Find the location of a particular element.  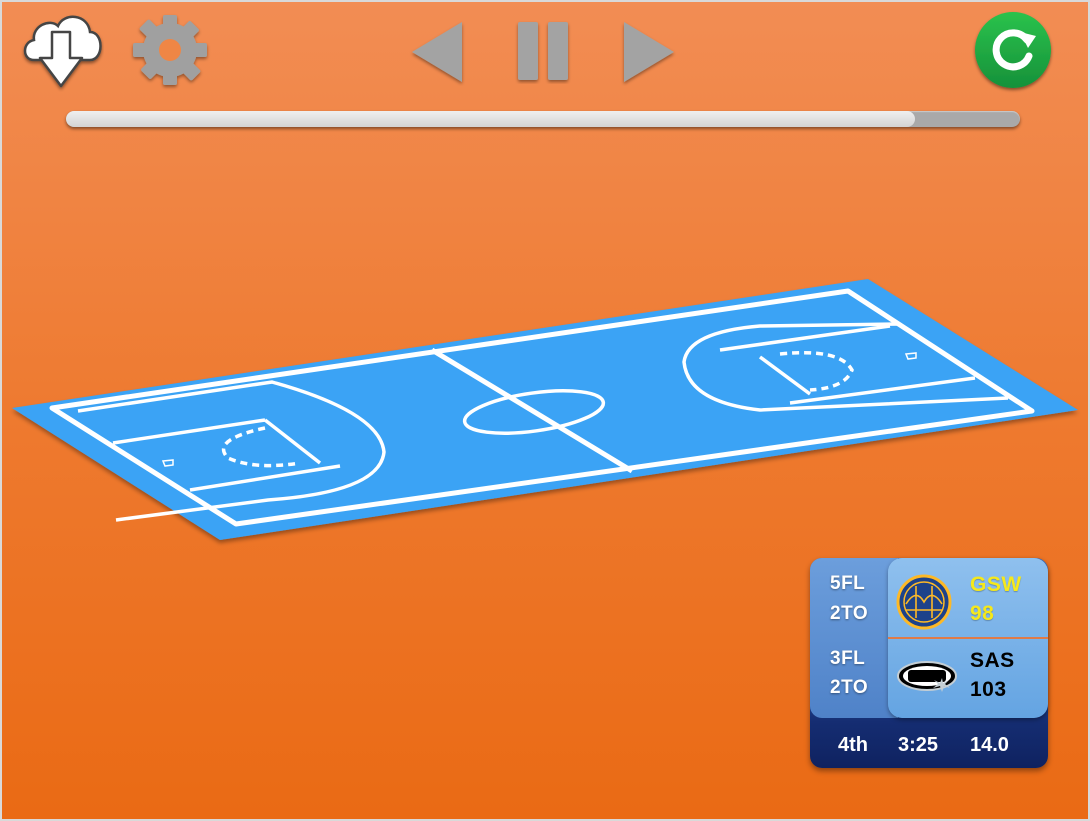

away-team-score: 103 is located at coordinates (988, 689).